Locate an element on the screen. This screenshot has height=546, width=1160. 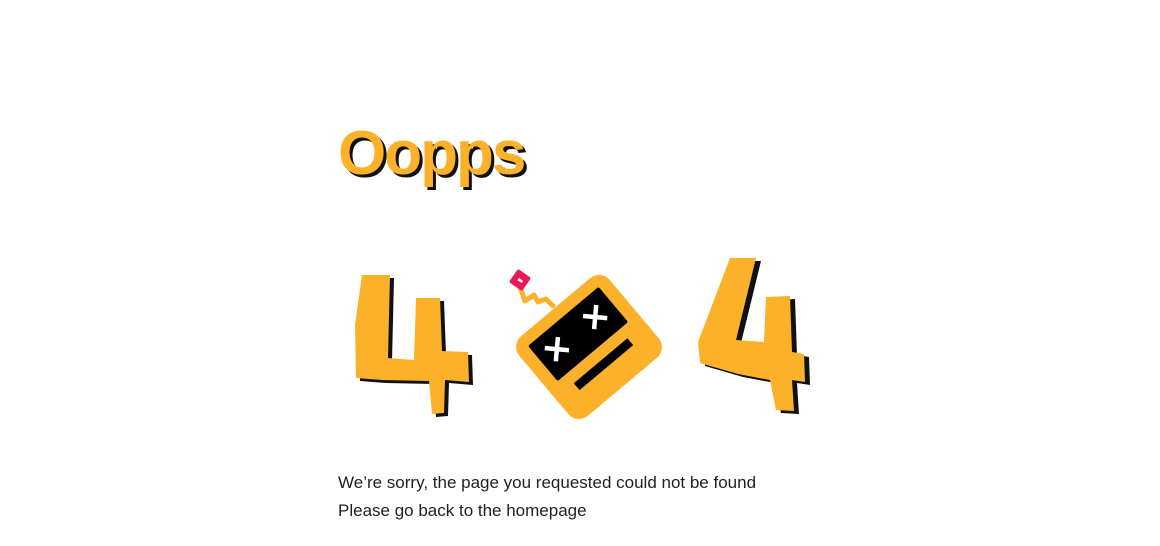
404-illustration is located at coordinates (578, 347).